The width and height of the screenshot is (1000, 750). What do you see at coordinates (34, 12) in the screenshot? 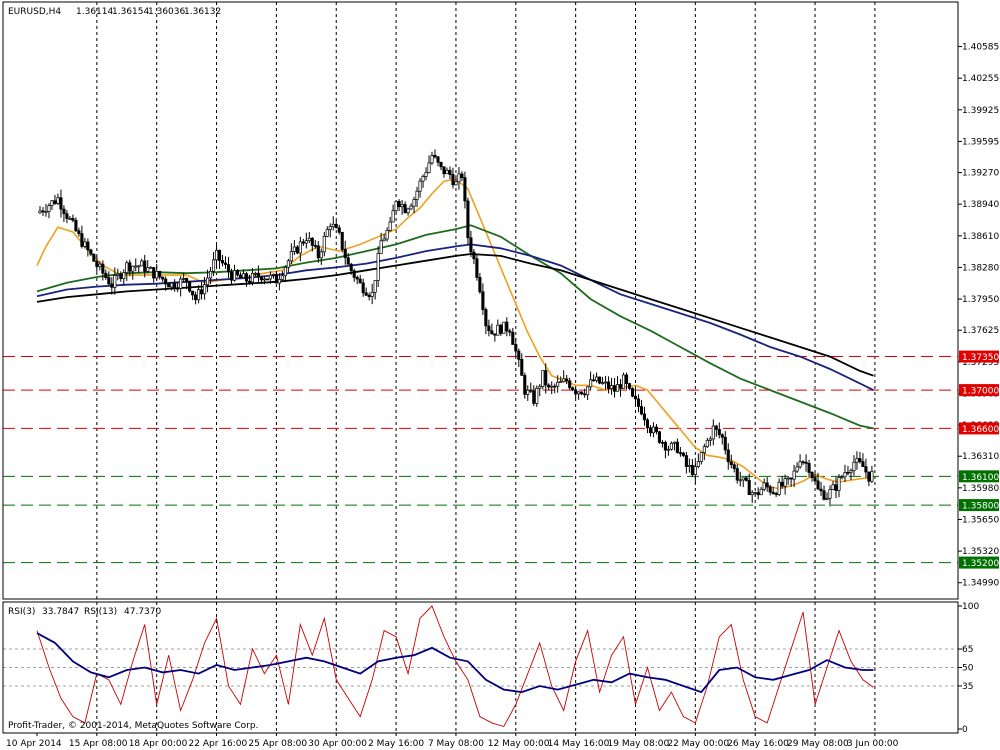
I see `chart-symbol: EURUSD,H4` at bounding box center [34, 12].